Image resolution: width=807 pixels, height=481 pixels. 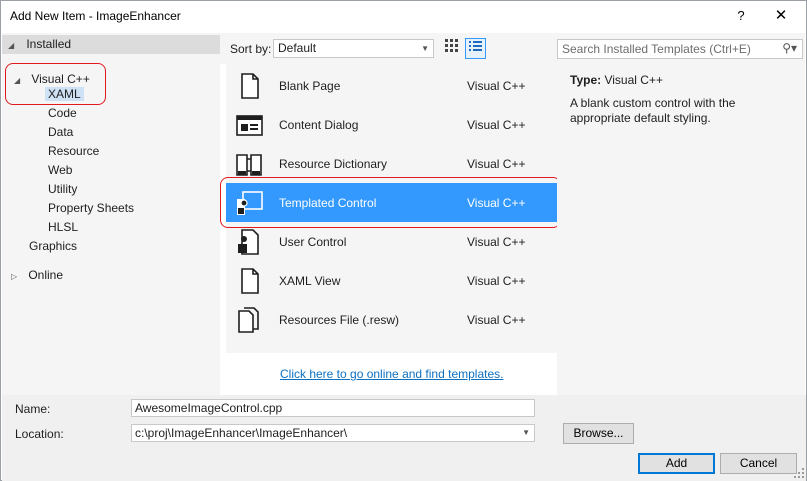 What do you see at coordinates (799, 473) in the screenshot?
I see `resize-grip-icon` at bounding box center [799, 473].